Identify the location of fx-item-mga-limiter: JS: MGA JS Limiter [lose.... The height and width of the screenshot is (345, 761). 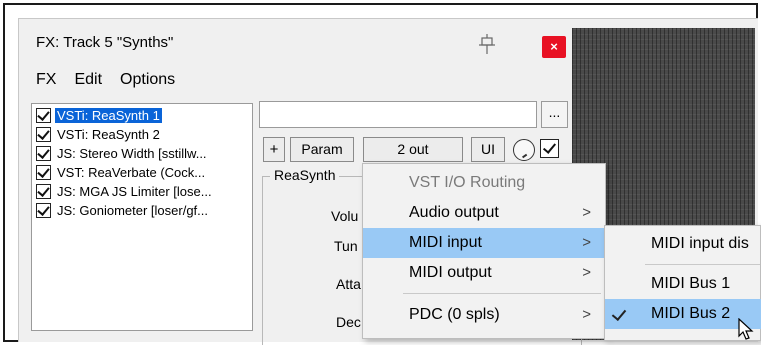
(142, 191).